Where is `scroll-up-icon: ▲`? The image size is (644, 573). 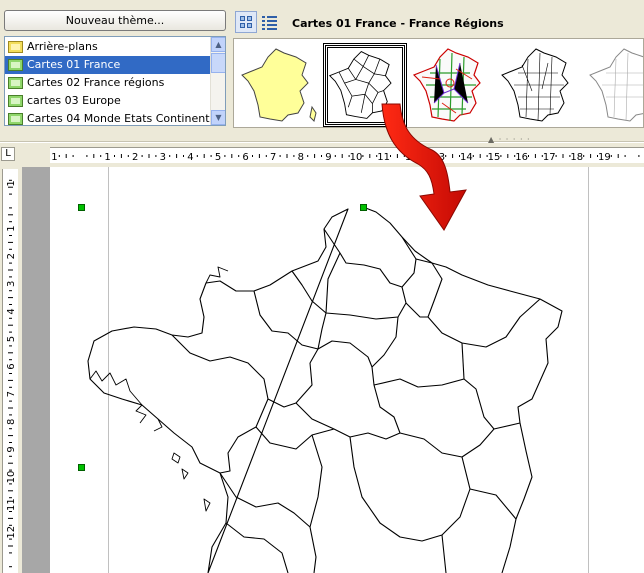
scroll-up-icon: ▲ is located at coordinates (218, 44).